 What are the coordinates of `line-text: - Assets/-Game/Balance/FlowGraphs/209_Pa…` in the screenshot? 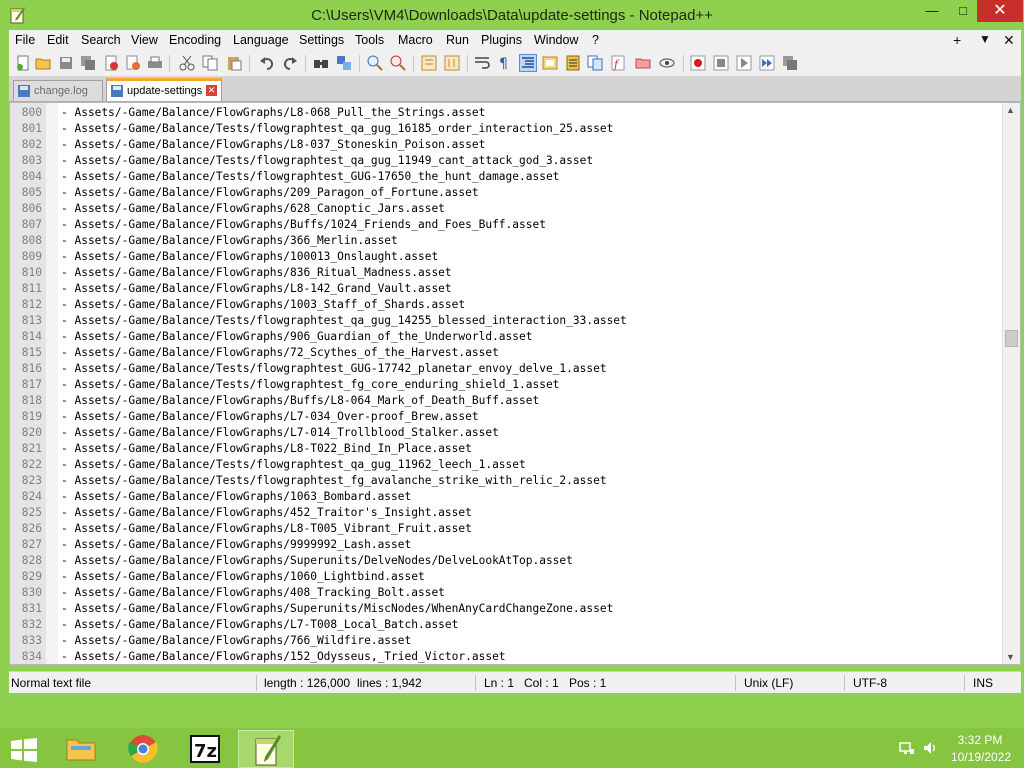 It's located at (270, 193).